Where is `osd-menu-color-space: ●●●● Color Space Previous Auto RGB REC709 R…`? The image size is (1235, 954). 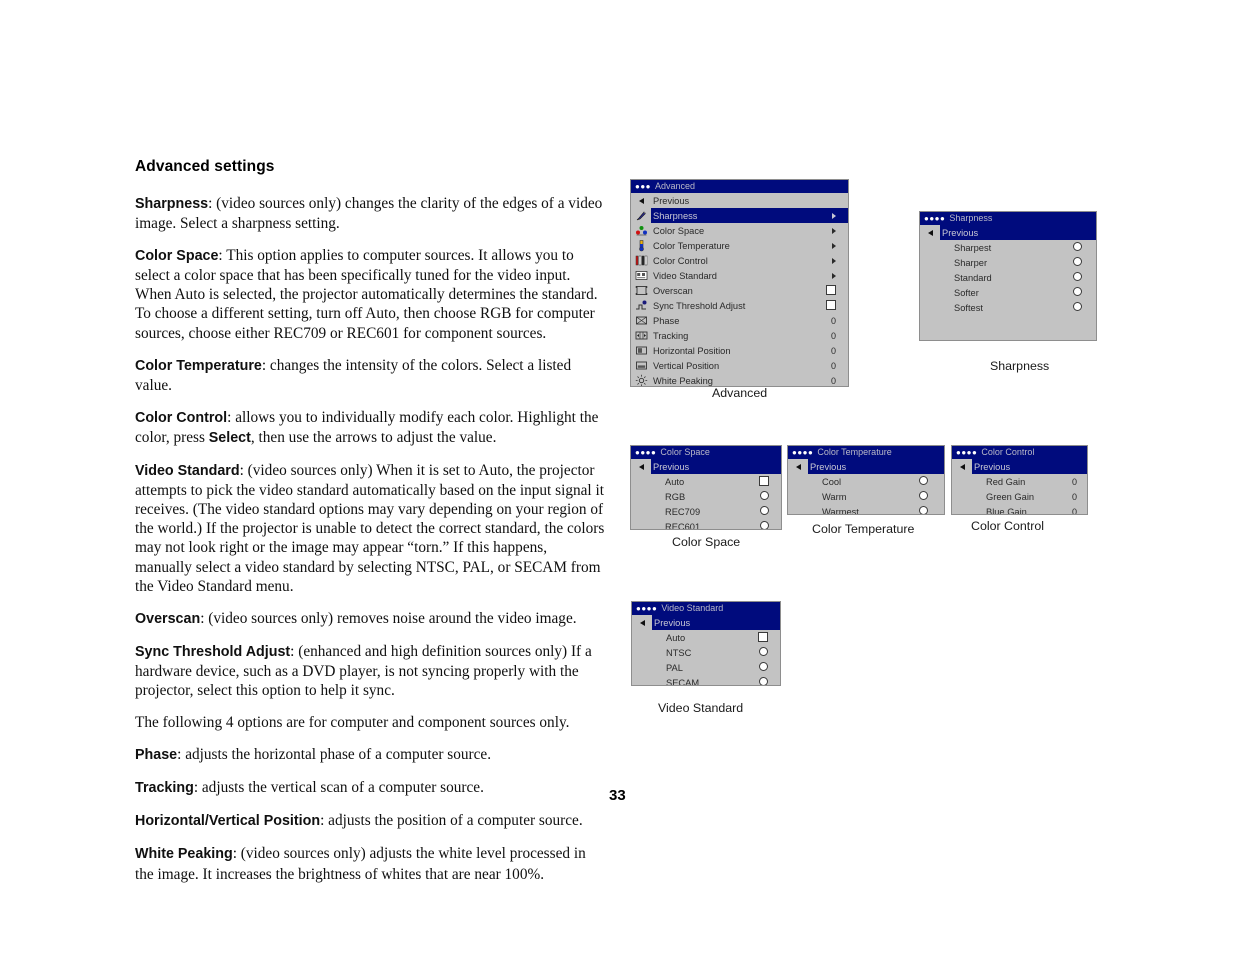 osd-menu-color-space: ●●●● Color Space Previous Auto RGB REC709 R… is located at coordinates (706, 487).